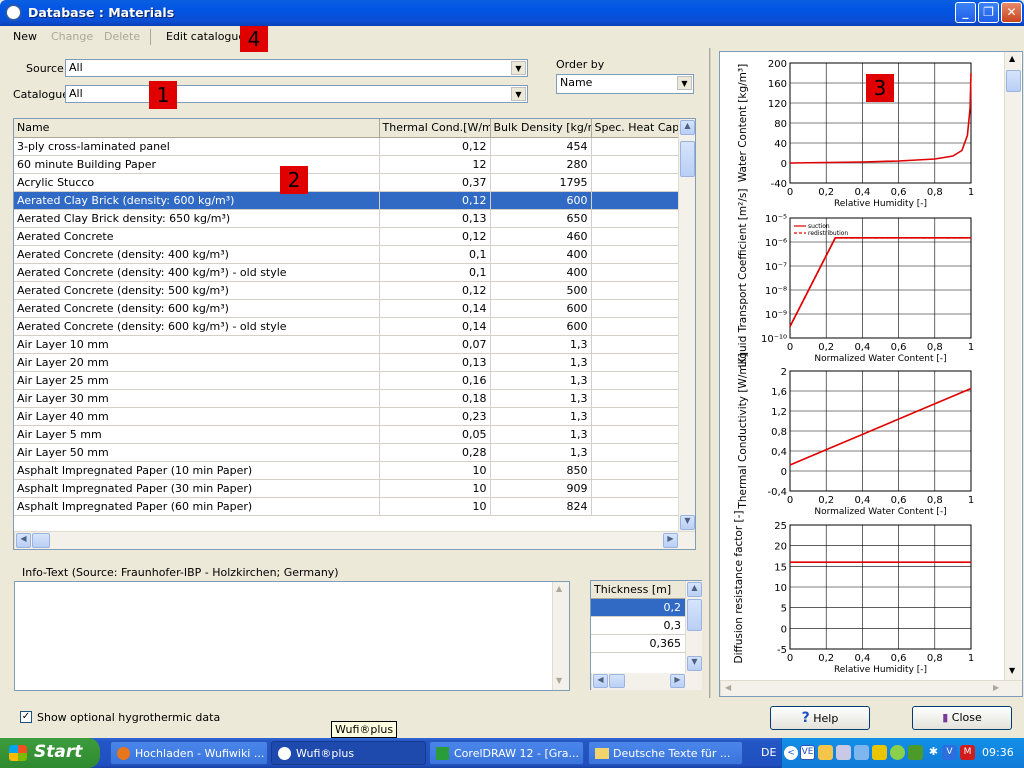 The width and height of the screenshot is (1024, 768). What do you see at coordinates (346, 146) in the screenshot?
I see `table-row: 3-ply cross-laminated panel 0,12 454` at bounding box center [346, 146].